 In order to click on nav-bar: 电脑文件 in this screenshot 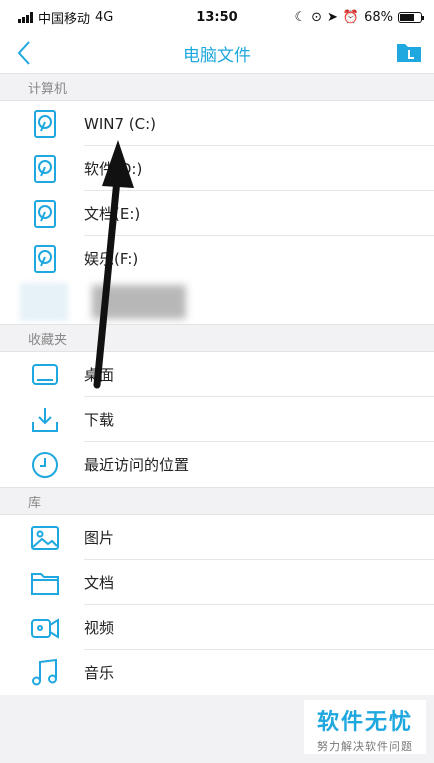, I will do `click(217, 53)`.